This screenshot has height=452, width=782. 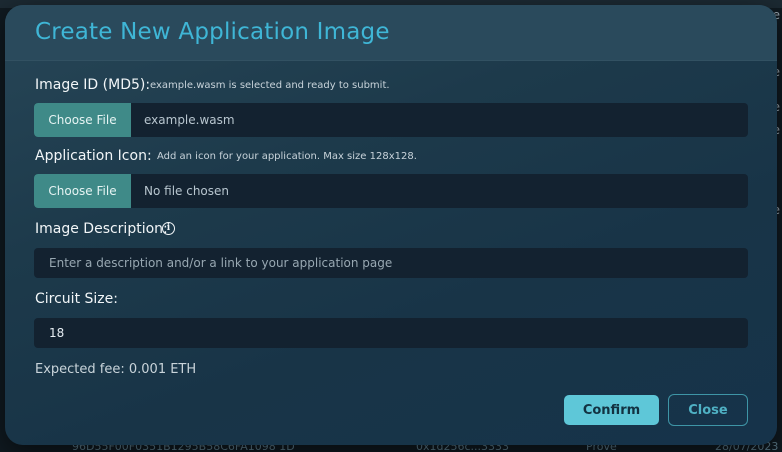 What do you see at coordinates (82, 120) in the screenshot?
I see `image-id-choose-file-button: Choose File` at bounding box center [82, 120].